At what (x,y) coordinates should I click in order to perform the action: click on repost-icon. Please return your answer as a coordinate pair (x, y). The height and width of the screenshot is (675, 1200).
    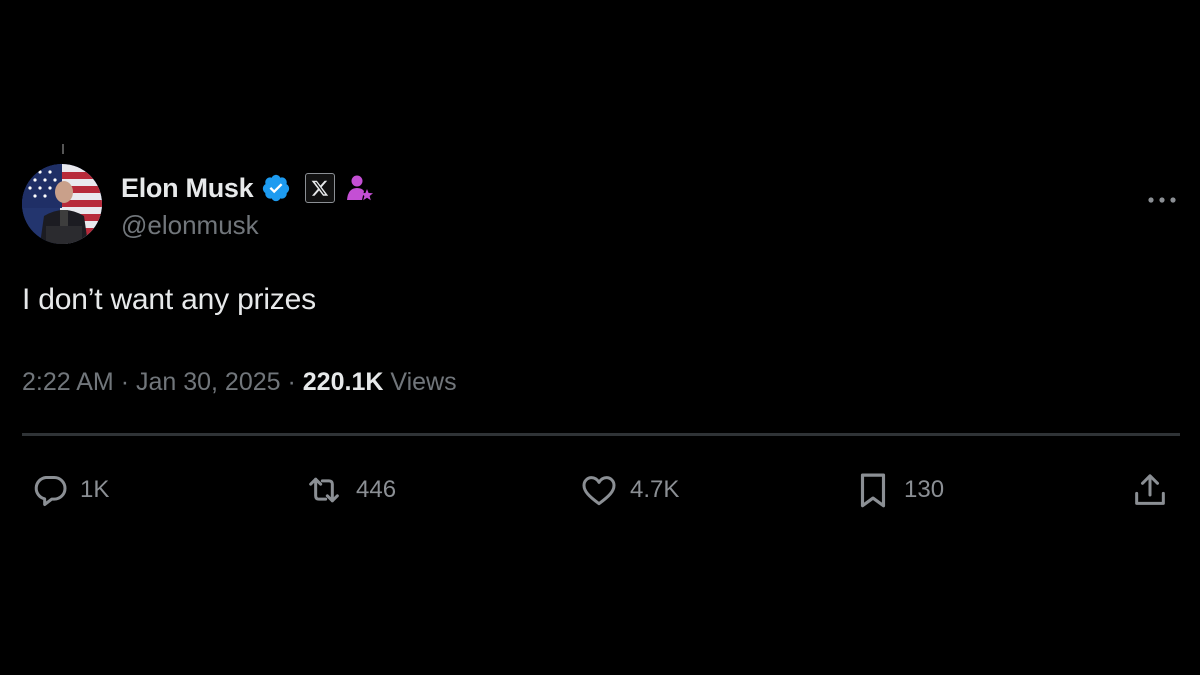
    Looking at the image, I should click on (324, 490).